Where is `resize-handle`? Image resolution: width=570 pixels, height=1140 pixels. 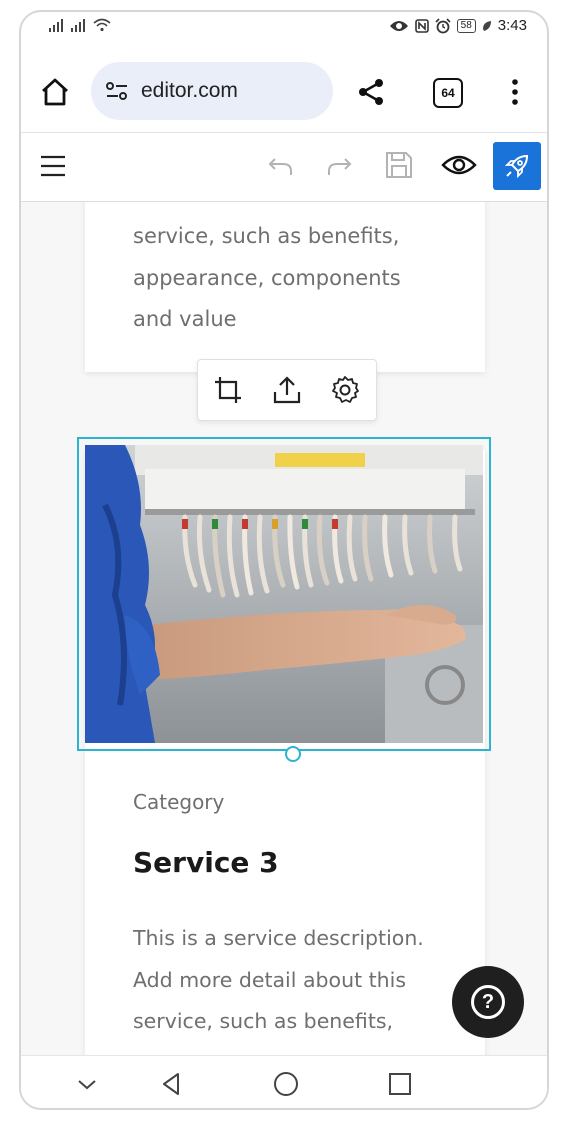 resize-handle is located at coordinates (293, 754).